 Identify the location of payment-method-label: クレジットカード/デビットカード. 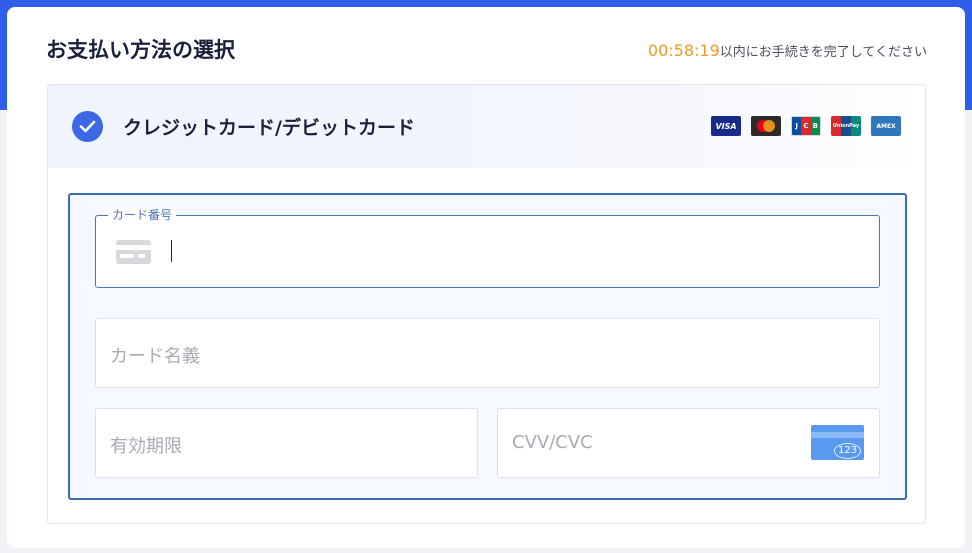
(269, 128).